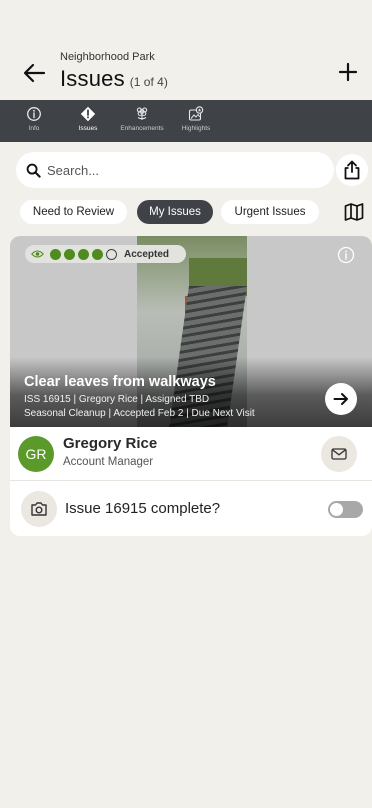 This screenshot has width=372, height=808. I want to click on search-bar, so click(175, 170).